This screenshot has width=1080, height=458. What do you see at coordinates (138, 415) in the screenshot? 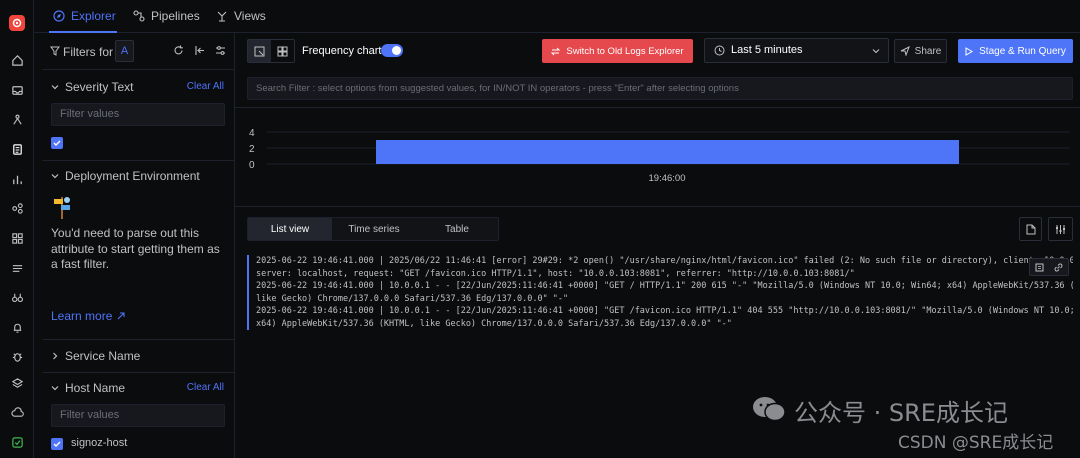
I see `host-filter-input: Filter values` at bounding box center [138, 415].